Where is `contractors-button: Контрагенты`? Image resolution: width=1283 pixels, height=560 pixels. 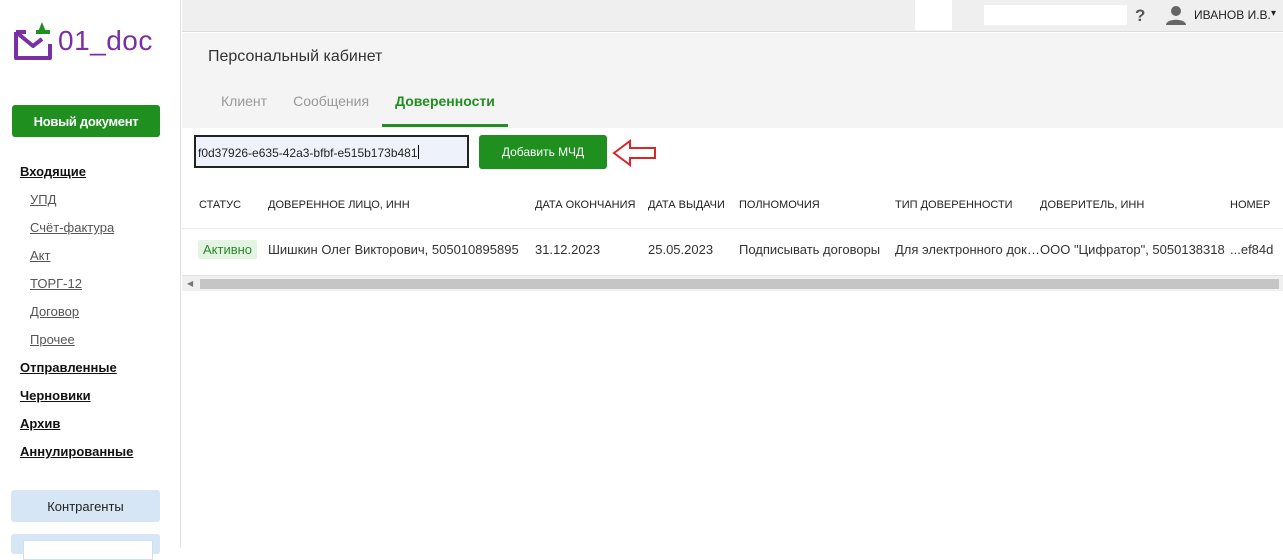 contractors-button: Контрагенты is located at coordinates (85, 506).